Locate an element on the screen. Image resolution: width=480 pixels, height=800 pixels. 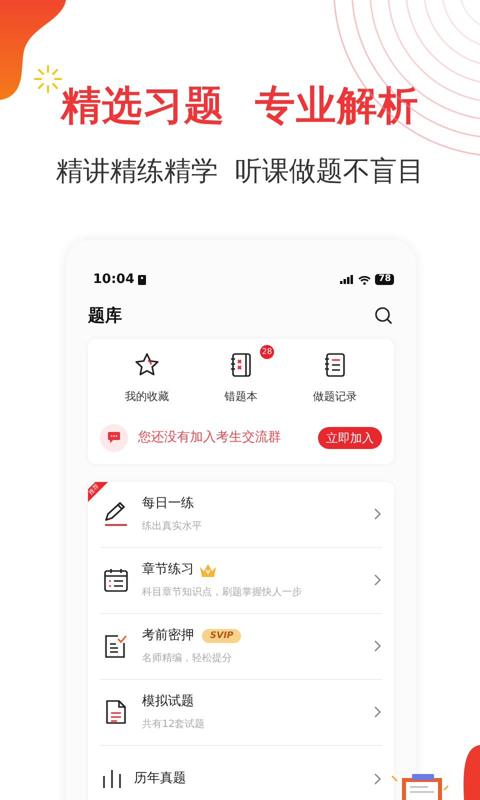
practice-item: 每日一练 练出真实水平 is located at coordinates (241, 515).